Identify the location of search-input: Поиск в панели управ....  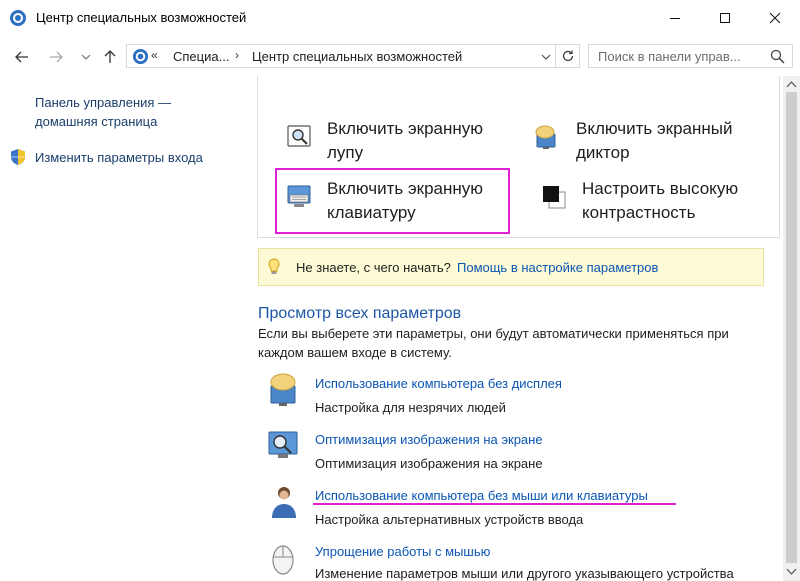
(690, 56).